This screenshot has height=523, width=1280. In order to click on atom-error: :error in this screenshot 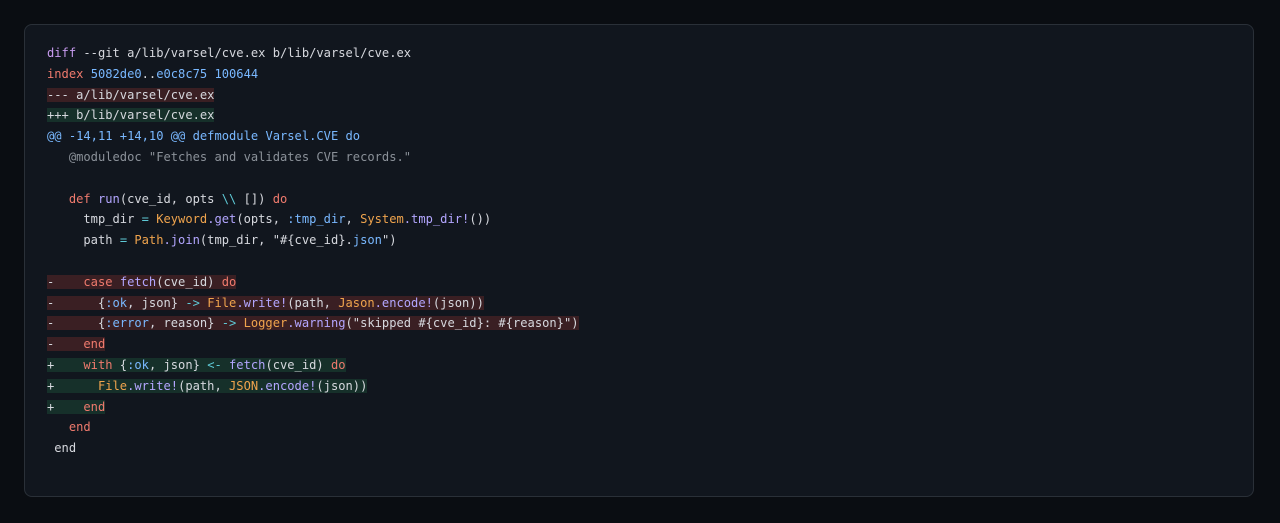, I will do `click(127, 323)`.